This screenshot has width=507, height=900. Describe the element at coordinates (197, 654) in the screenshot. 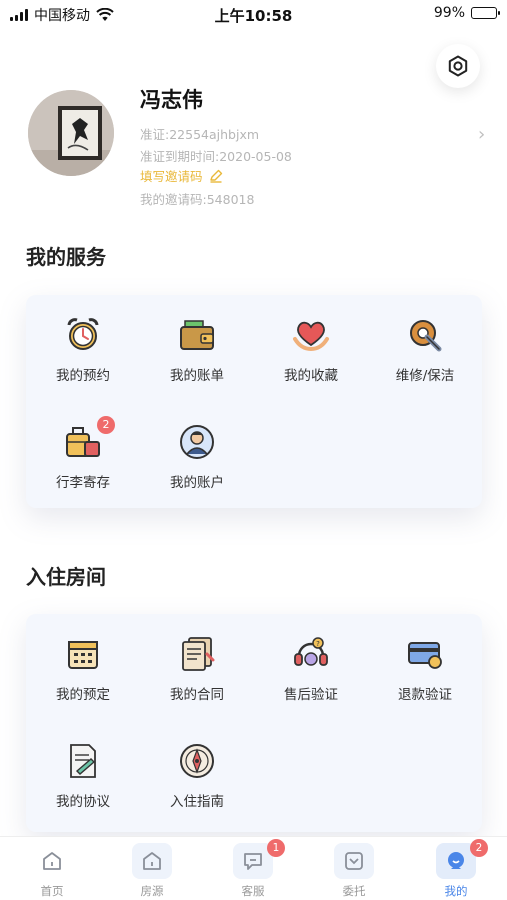

I see `contract-icon` at that location.